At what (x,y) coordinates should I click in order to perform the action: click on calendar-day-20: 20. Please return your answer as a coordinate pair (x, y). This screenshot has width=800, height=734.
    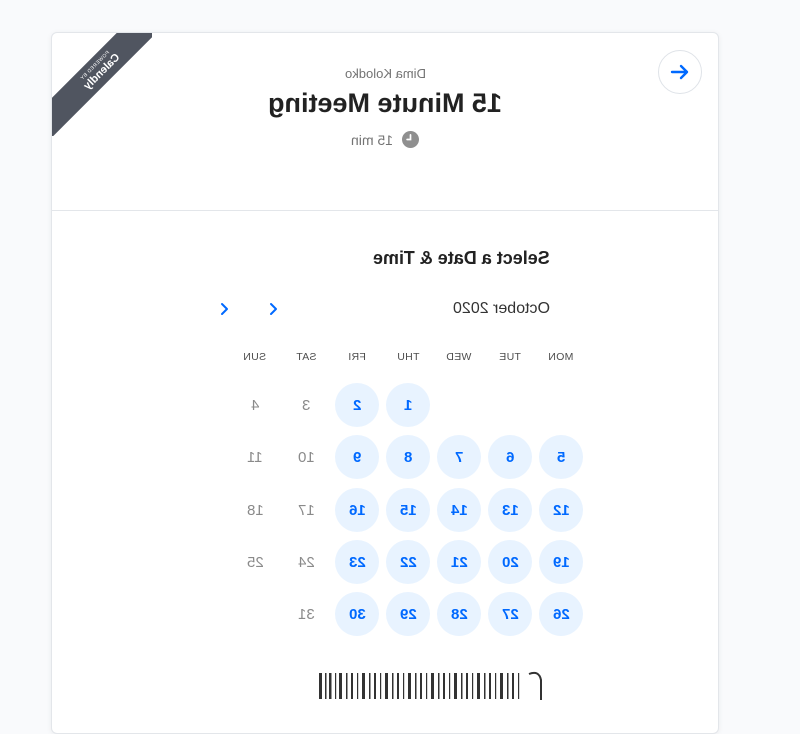
    Looking at the image, I should click on (510, 562).